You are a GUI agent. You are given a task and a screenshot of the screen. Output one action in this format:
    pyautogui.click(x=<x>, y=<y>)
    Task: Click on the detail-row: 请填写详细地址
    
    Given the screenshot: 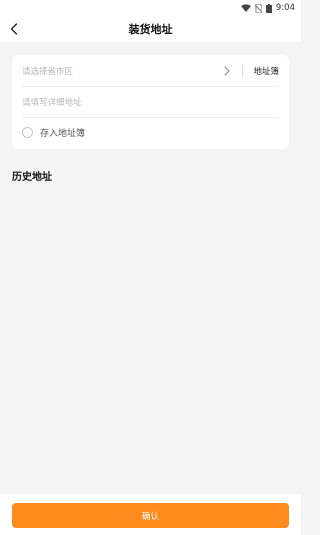 What is the action you would take?
    pyautogui.click(x=150, y=101)
    